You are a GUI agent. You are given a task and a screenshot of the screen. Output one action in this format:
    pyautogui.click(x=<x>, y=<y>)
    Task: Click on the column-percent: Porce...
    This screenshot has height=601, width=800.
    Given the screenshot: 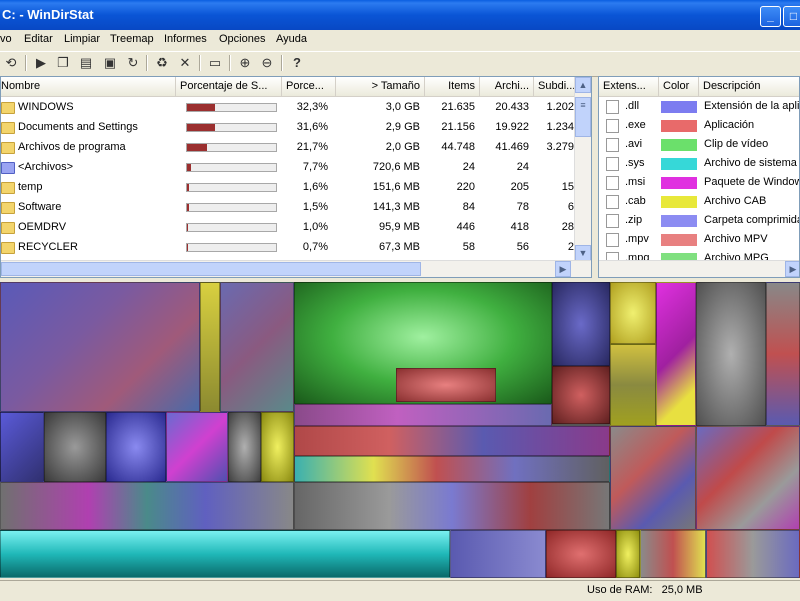 What is the action you would take?
    pyautogui.click(x=309, y=87)
    